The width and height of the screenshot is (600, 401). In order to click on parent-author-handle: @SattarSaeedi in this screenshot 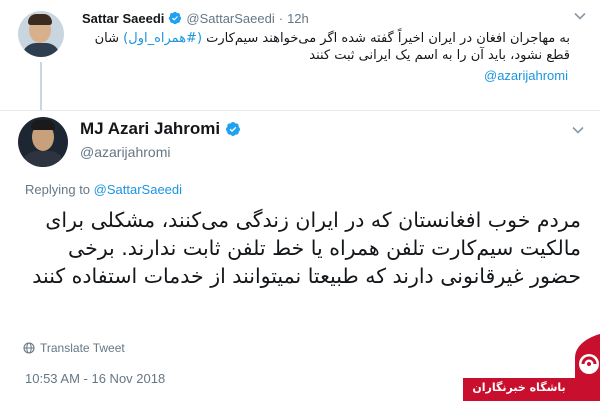, I will do `click(230, 18)`.